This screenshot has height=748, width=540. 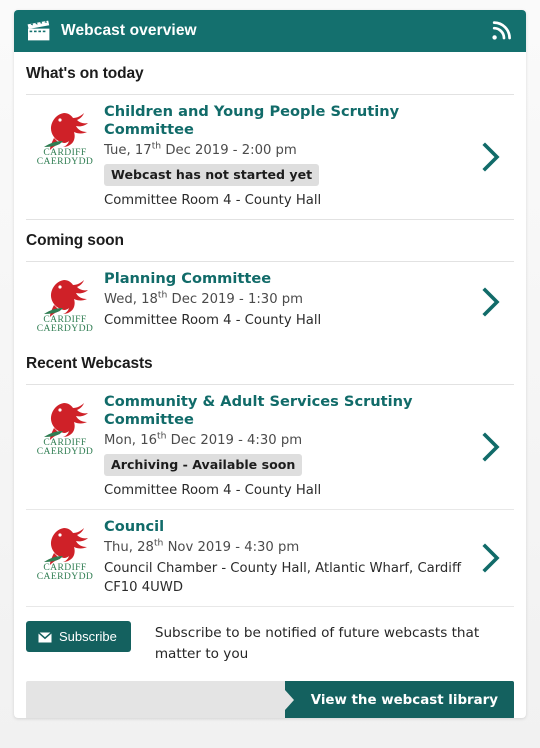 I want to click on event-date: Thu, 28th Nov 2019 - 4:30 pm, so click(x=285, y=547).